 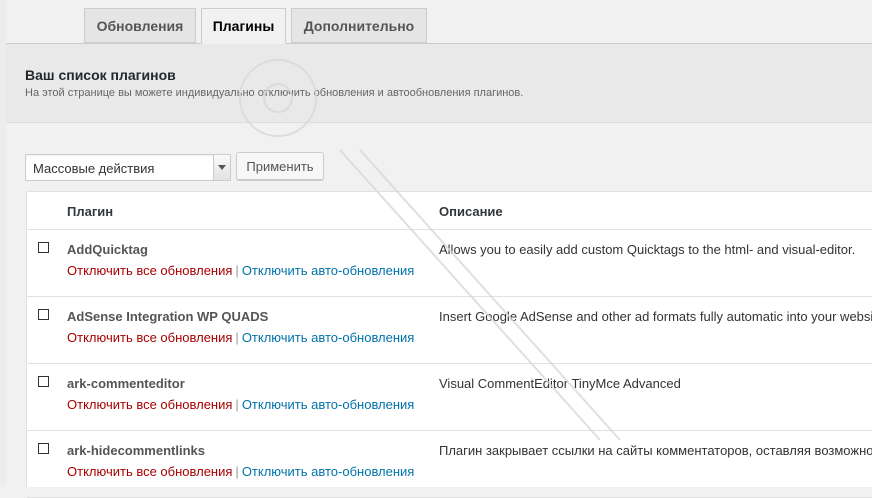 I want to click on page-title: Ваш список плагинов, so click(x=100, y=75).